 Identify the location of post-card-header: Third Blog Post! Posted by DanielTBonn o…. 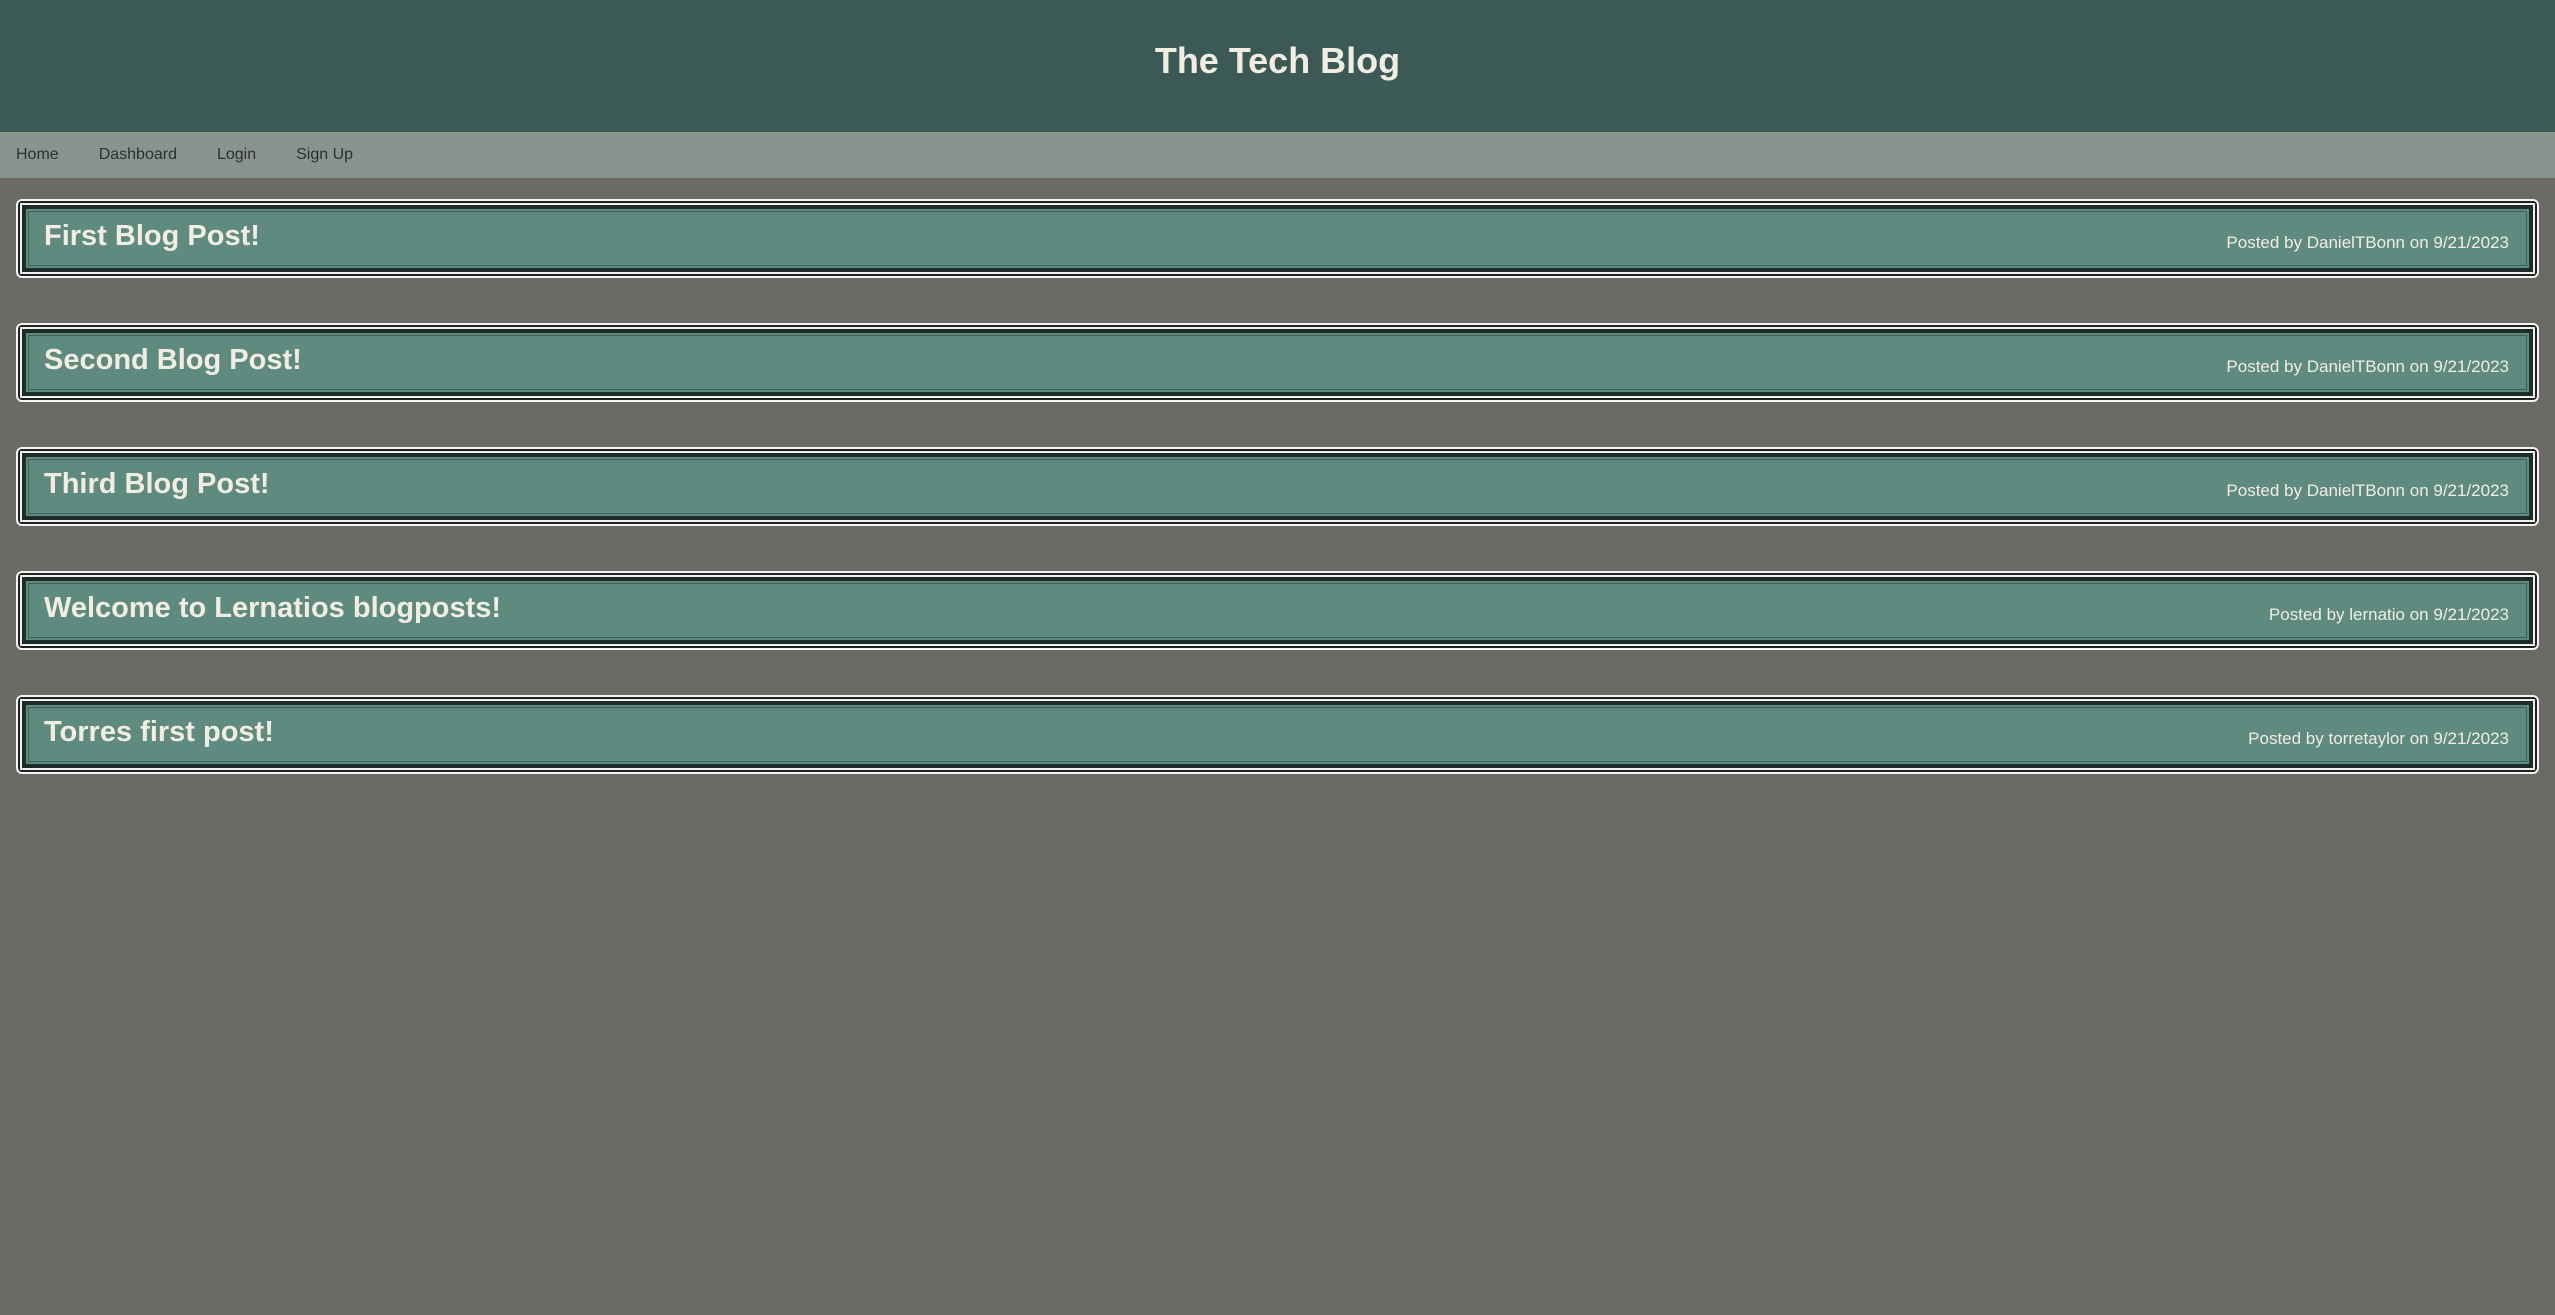
(1277, 486).